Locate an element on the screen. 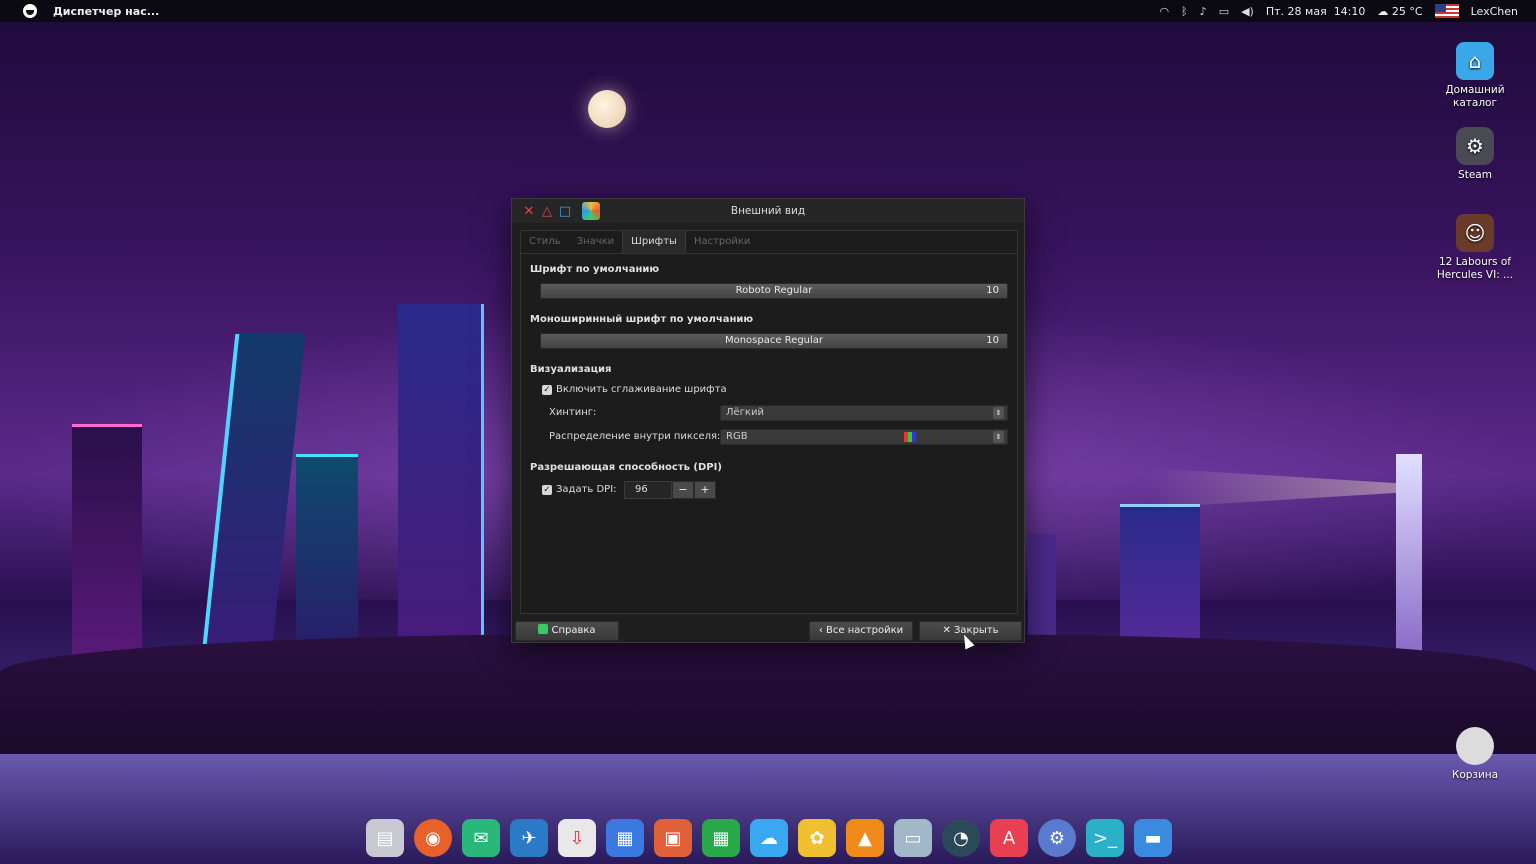 The width and height of the screenshot is (1536, 864). section-rendering: Визуализация is located at coordinates (571, 369).